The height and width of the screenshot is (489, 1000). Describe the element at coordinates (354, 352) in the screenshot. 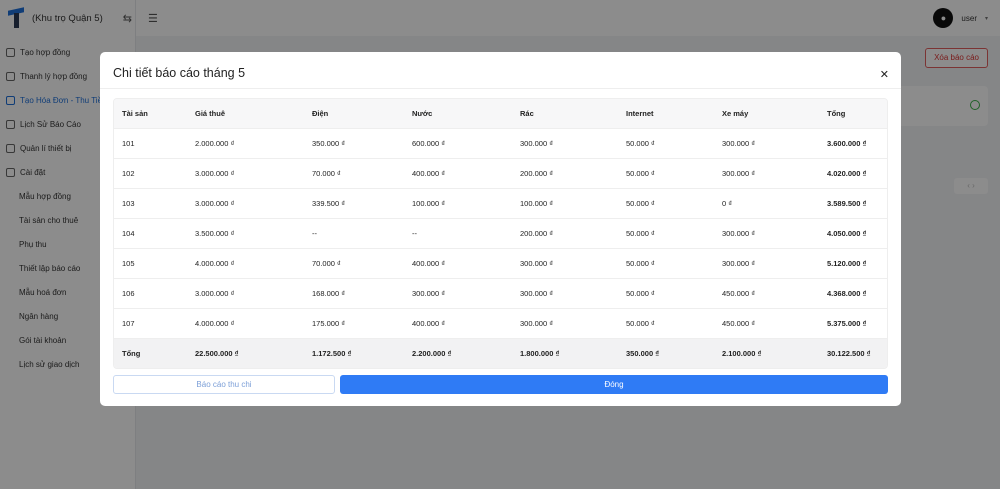

I see `total-cell: 1.172.500 ₫` at that location.